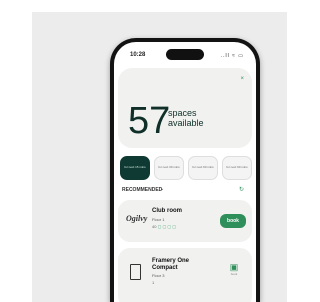 The image size is (320, 302). I want to click on capacity-value: 40, so click(154, 226).